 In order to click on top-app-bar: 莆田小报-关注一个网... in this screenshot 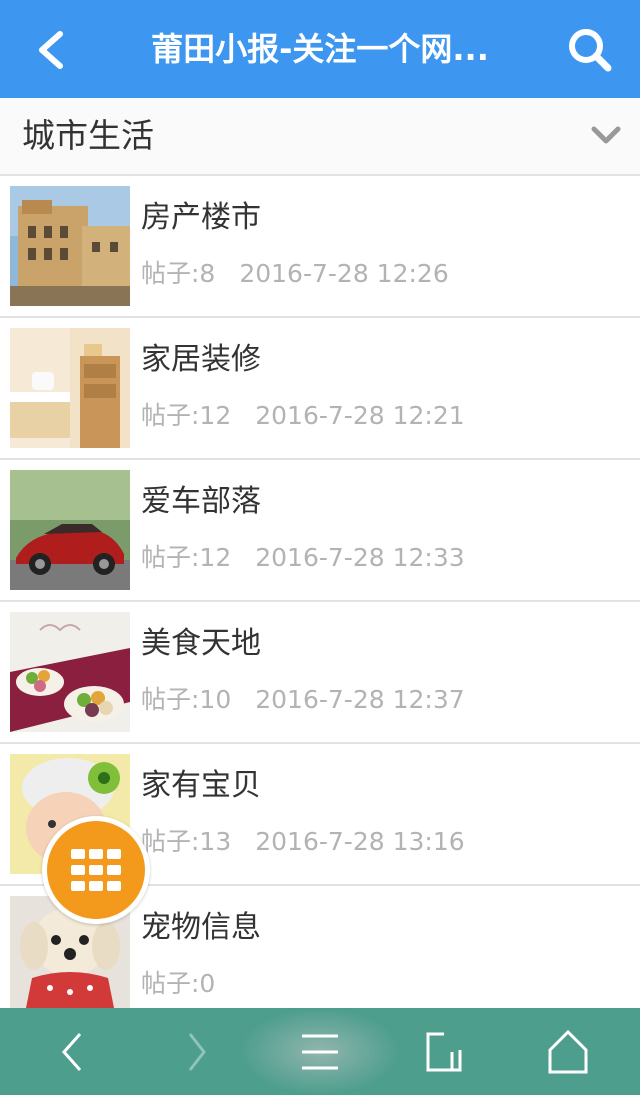, I will do `click(320, 49)`.